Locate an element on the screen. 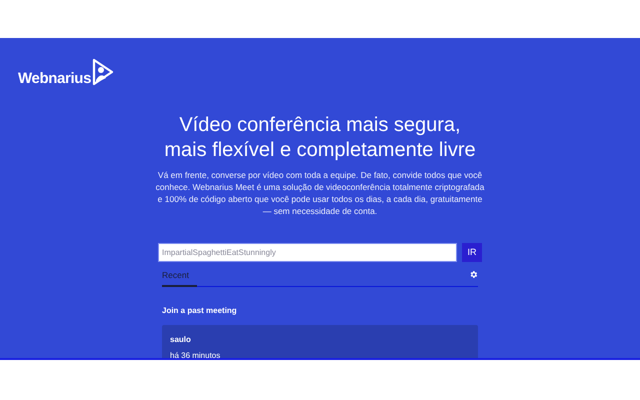 The width and height of the screenshot is (640, 400). hero-title: mais flexível e completamente livre is located at coordinates (320, 150).